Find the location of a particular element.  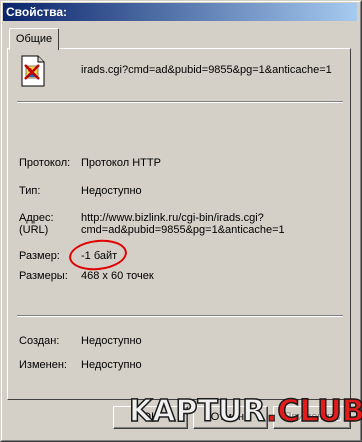

created-label: Создан: is located at coordinates (39, 341).